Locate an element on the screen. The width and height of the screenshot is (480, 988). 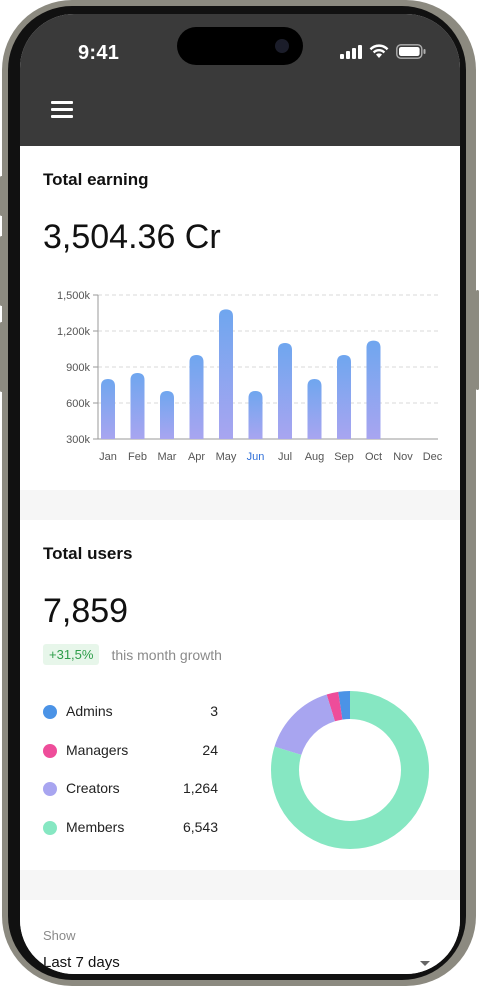
legend-count: 24 is located at coordinates (210, 749).